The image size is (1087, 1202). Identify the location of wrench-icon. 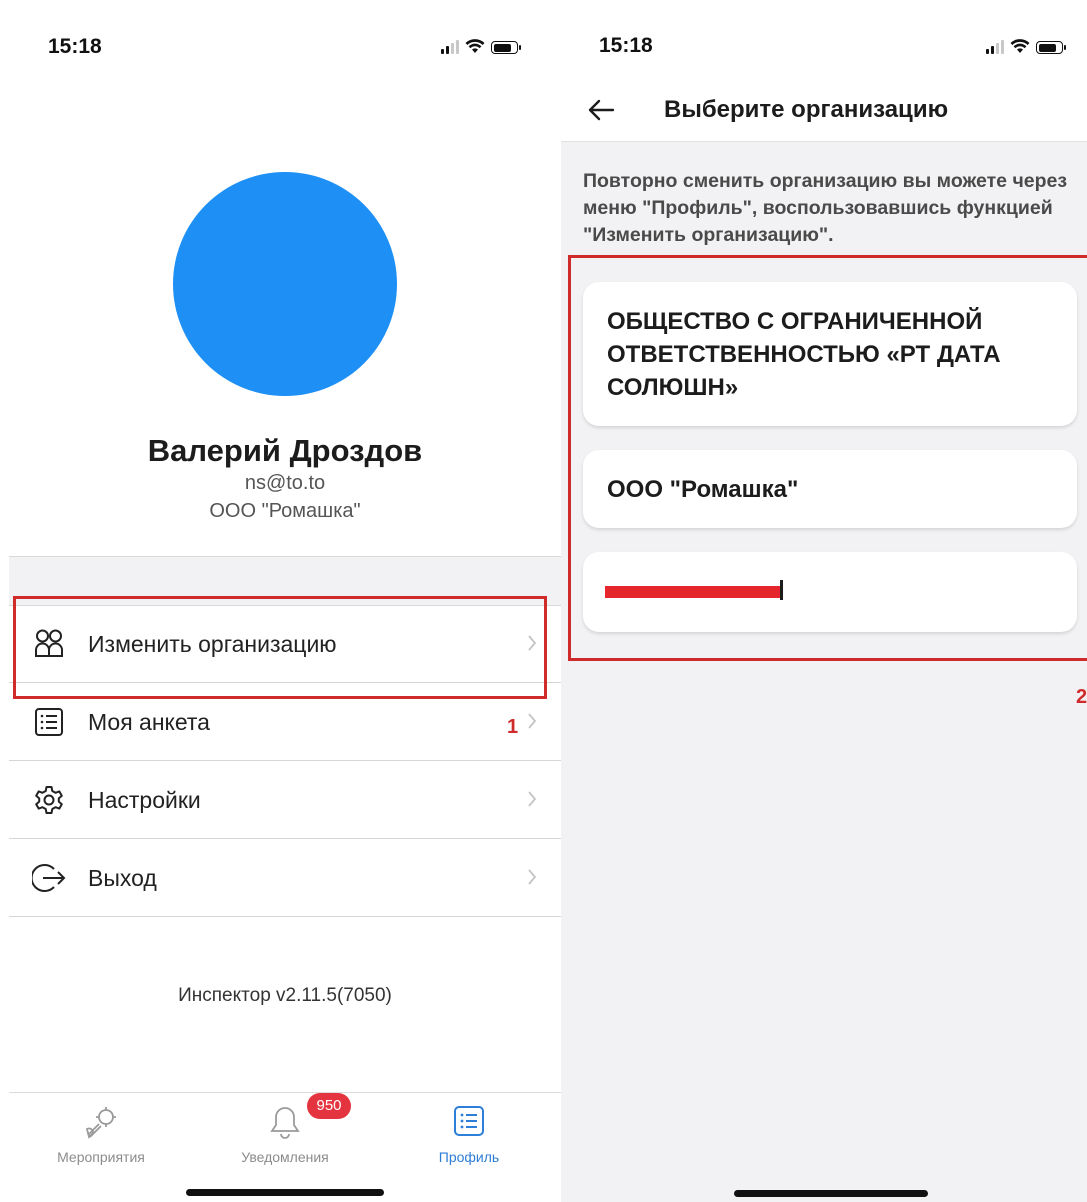
(101, 1122).